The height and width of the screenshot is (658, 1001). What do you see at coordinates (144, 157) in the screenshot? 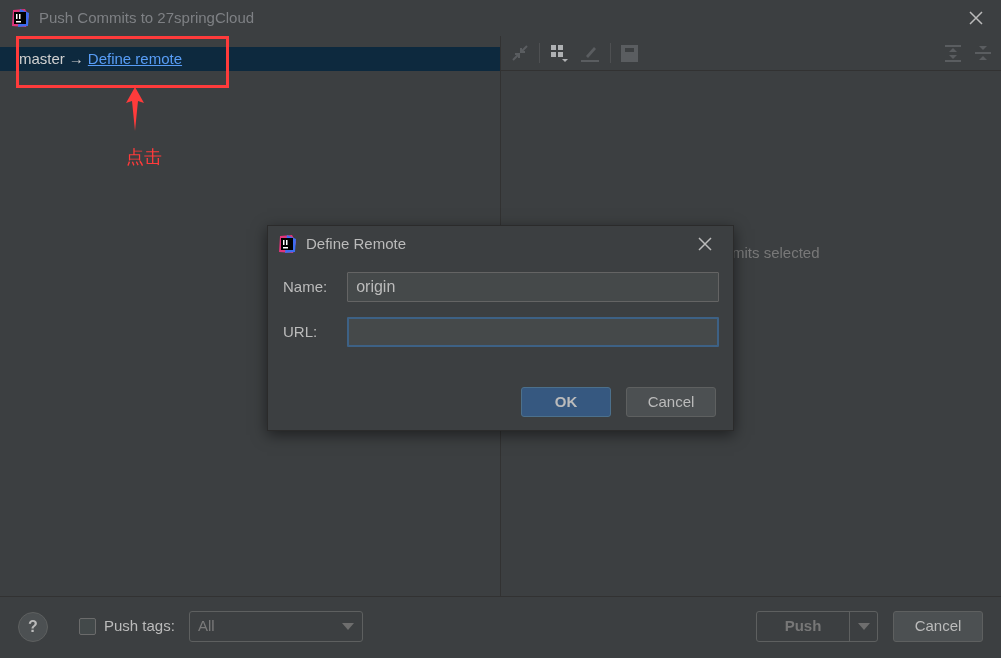
I see `annotation-label: 点击` at bounding box center [144, 157].